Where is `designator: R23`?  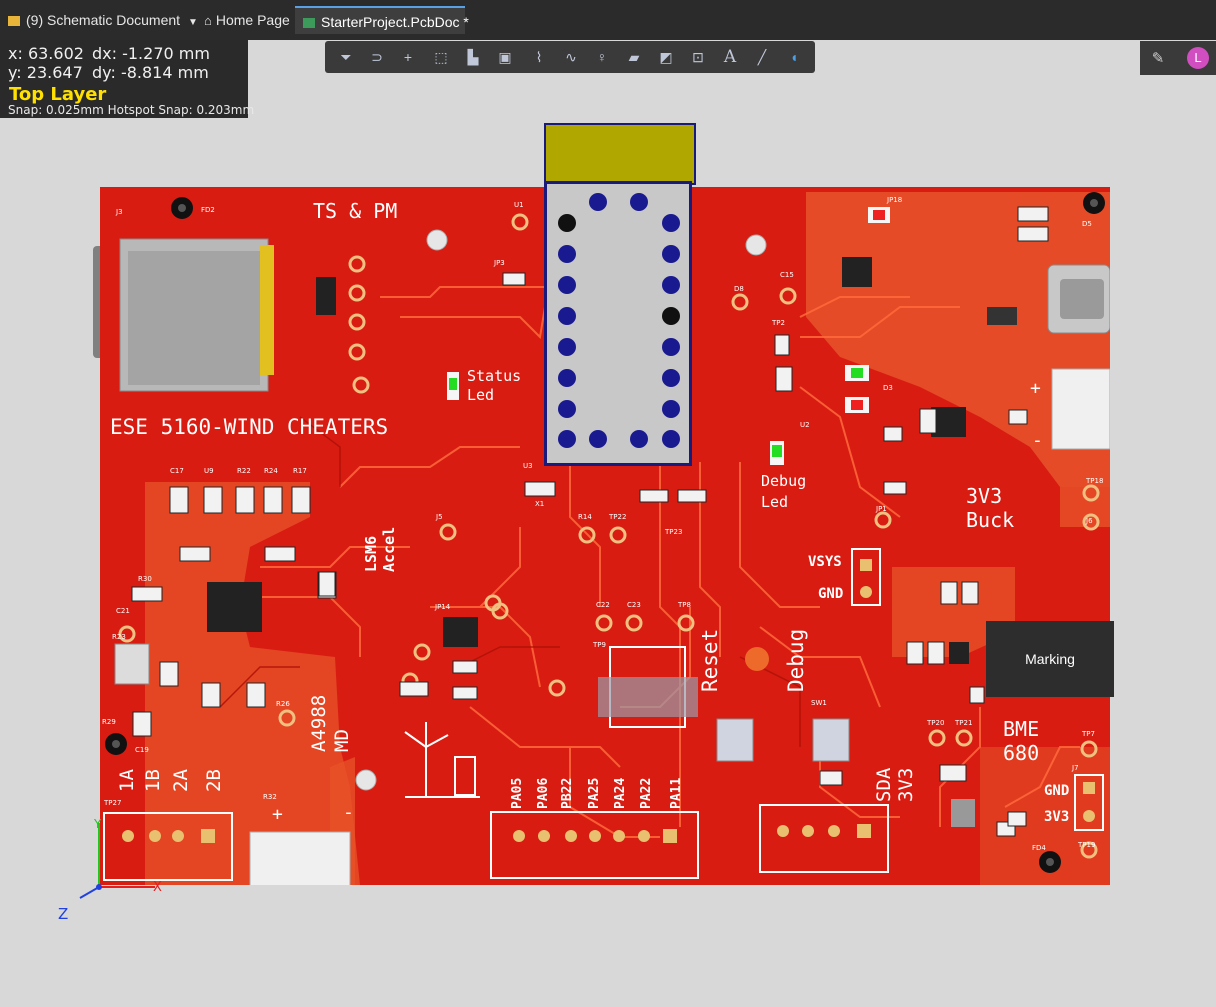 designator: R23 is located at coordinates (119, 637).